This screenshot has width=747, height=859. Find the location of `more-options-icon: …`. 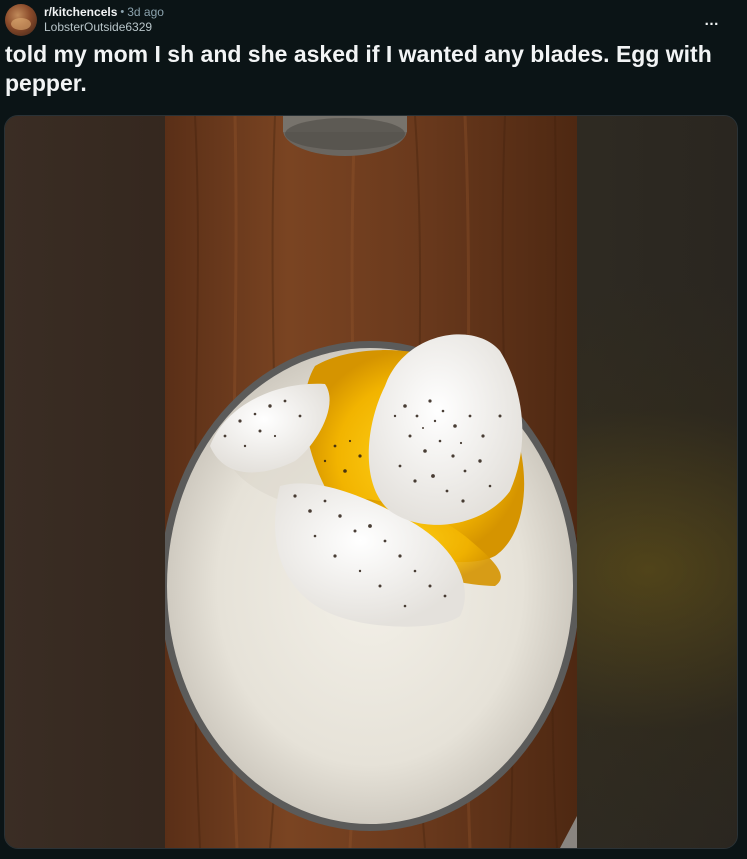

more-options-icon: … is located at coordinates (712, 20).